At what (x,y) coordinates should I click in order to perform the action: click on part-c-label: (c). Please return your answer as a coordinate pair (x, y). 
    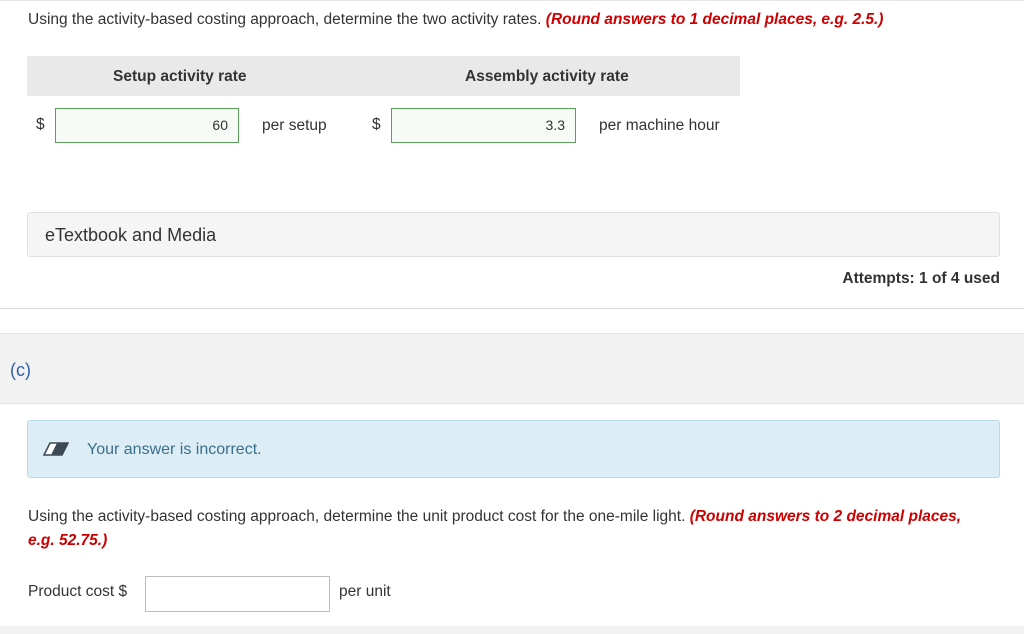
    Looking at the image, I should click on (20, 370).